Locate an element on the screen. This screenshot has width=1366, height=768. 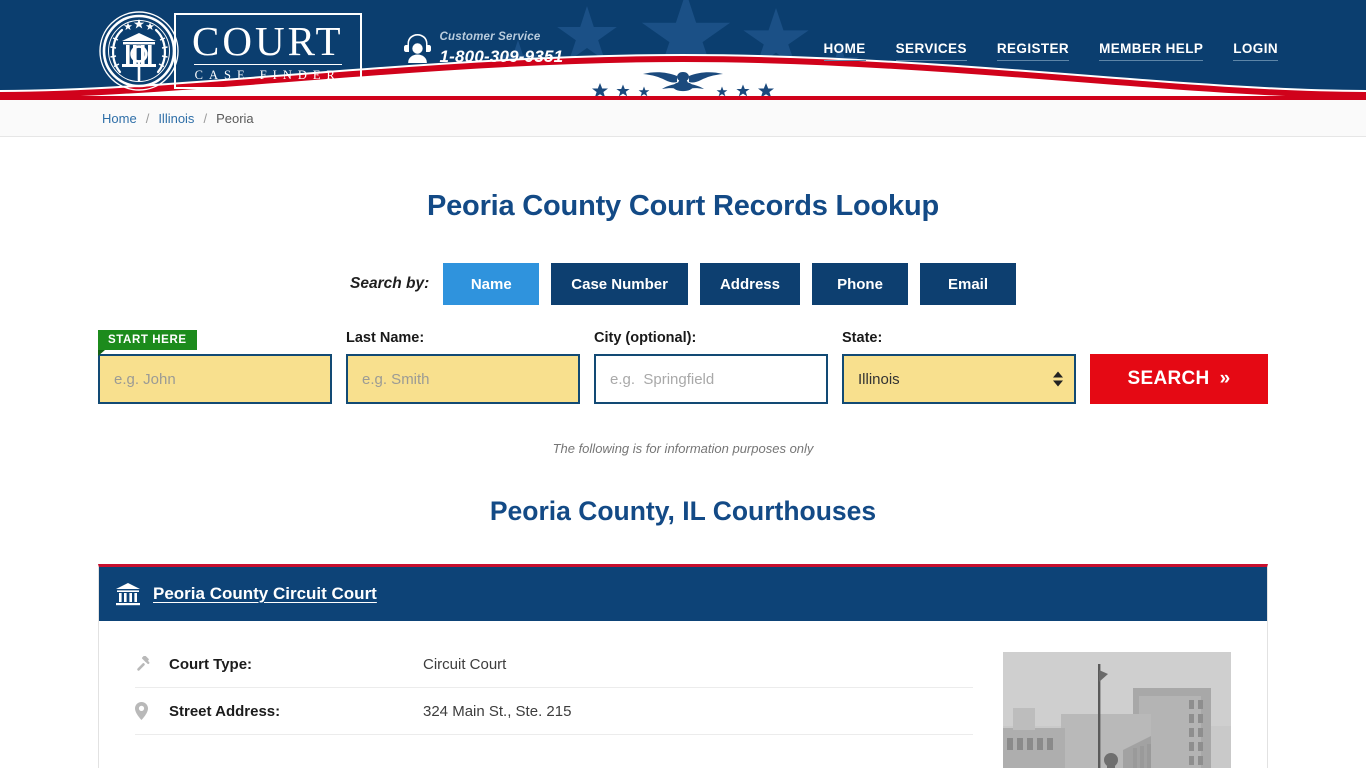
detail-key: Court Type: is located at coordinates (211, 664).